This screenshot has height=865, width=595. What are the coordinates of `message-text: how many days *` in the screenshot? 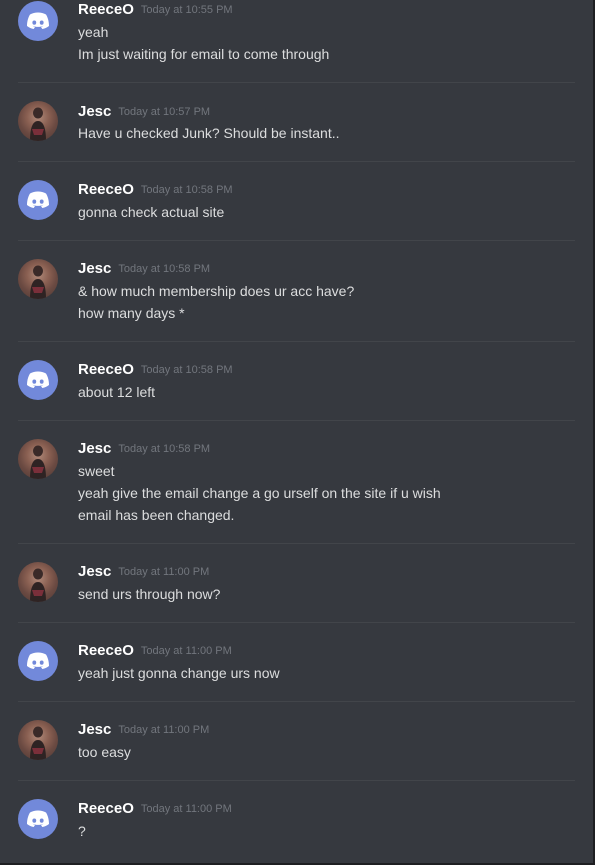 It's located at (131, 313).